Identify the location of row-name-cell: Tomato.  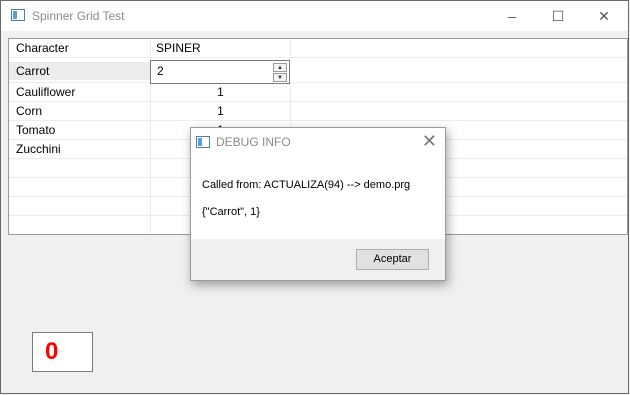
(80, 130).